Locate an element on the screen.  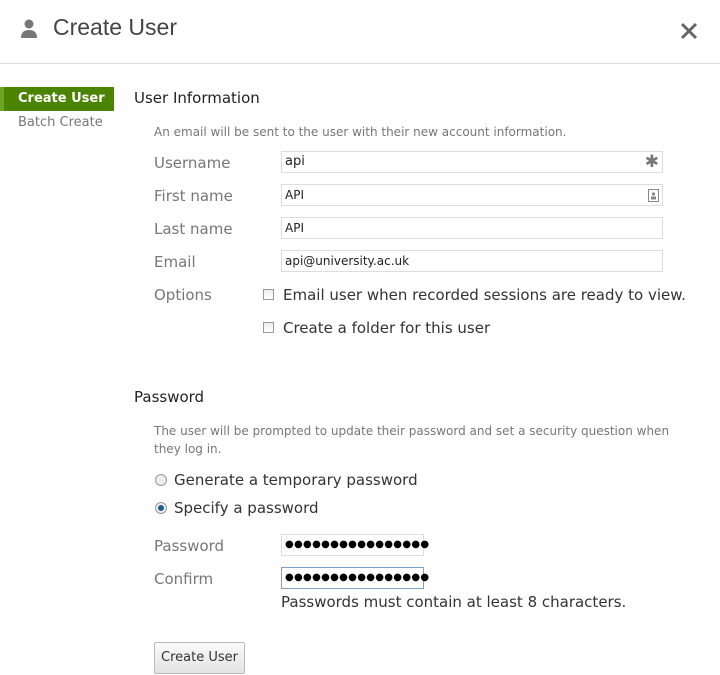
password-input: ●●●●●●●●●●●●●●●● is located at coordinates (355, 545).